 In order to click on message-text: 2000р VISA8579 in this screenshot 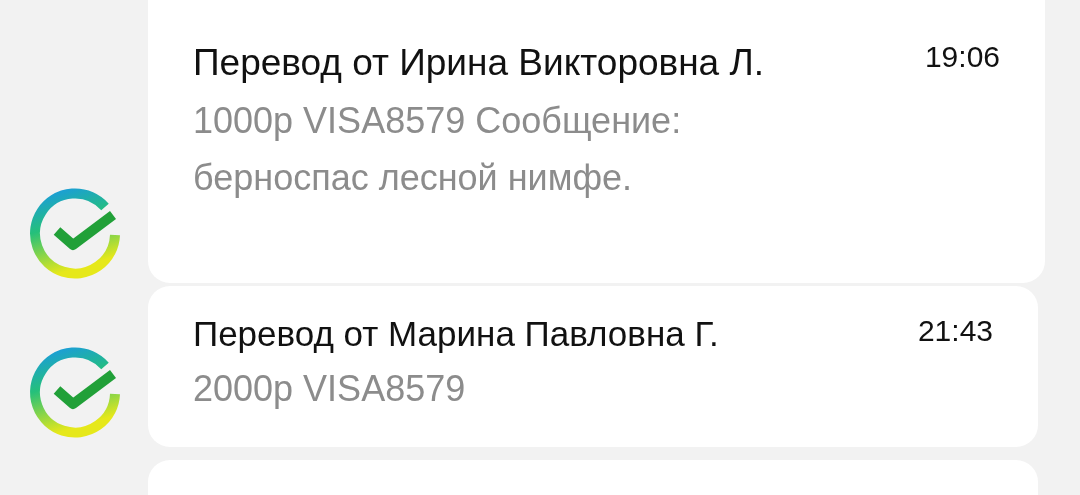, I will do `click(330, 389)`.